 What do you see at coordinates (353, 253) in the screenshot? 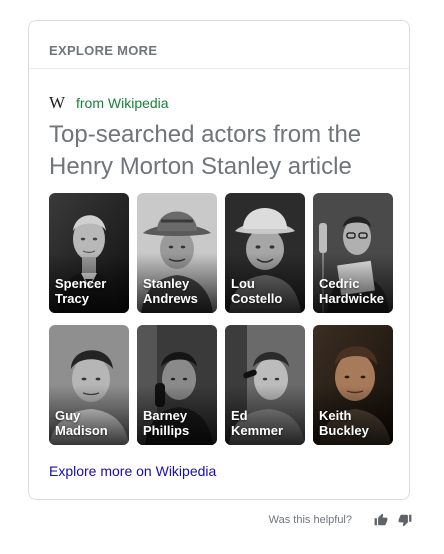
I see `actor-tile-cedric-hardwicke: Cedric Hardwicke` at bounding box center [353, 253].